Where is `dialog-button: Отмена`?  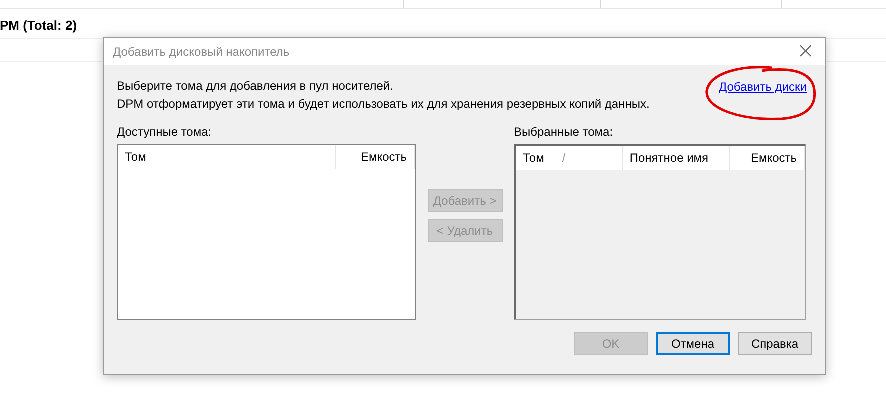
dialog-button: Отмена is located at coordinates (693, 343).